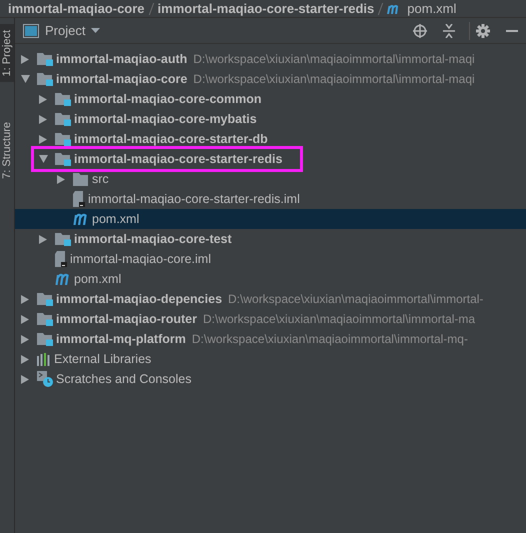 This screenshot has height=533, width=526. I want to click on project-view-icon, so click(31, 31).